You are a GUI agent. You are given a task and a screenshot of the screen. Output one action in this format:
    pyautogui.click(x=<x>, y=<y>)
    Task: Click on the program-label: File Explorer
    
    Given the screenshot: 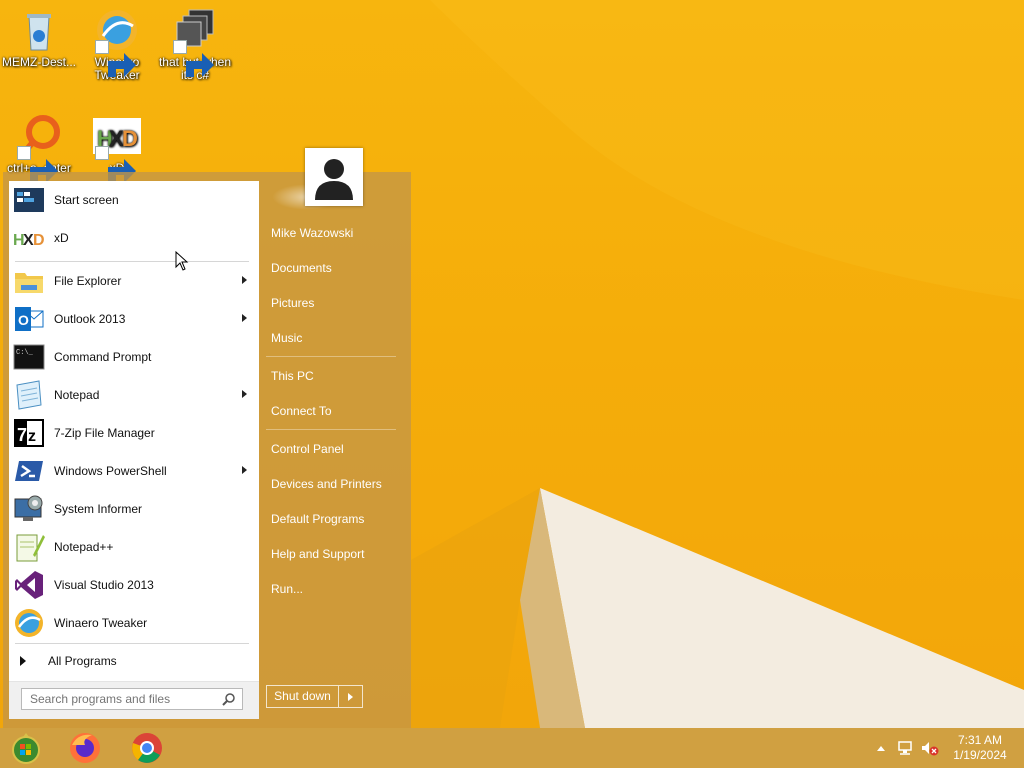 What is the action you would take?
    pyautogui.click(x=88, y=281)
    